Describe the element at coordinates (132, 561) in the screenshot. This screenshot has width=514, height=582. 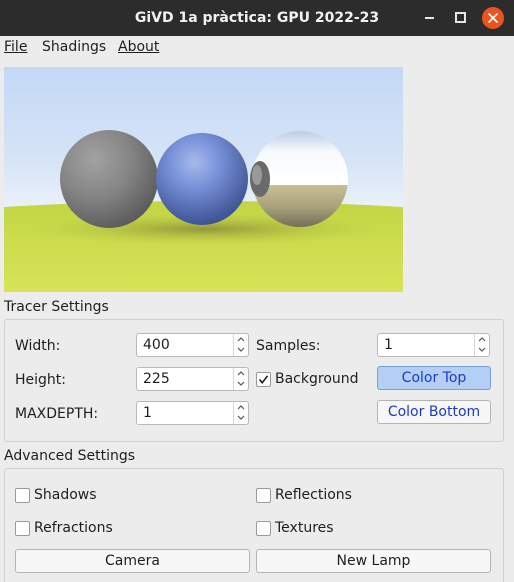
I see `camera-button: Camera` at that location.